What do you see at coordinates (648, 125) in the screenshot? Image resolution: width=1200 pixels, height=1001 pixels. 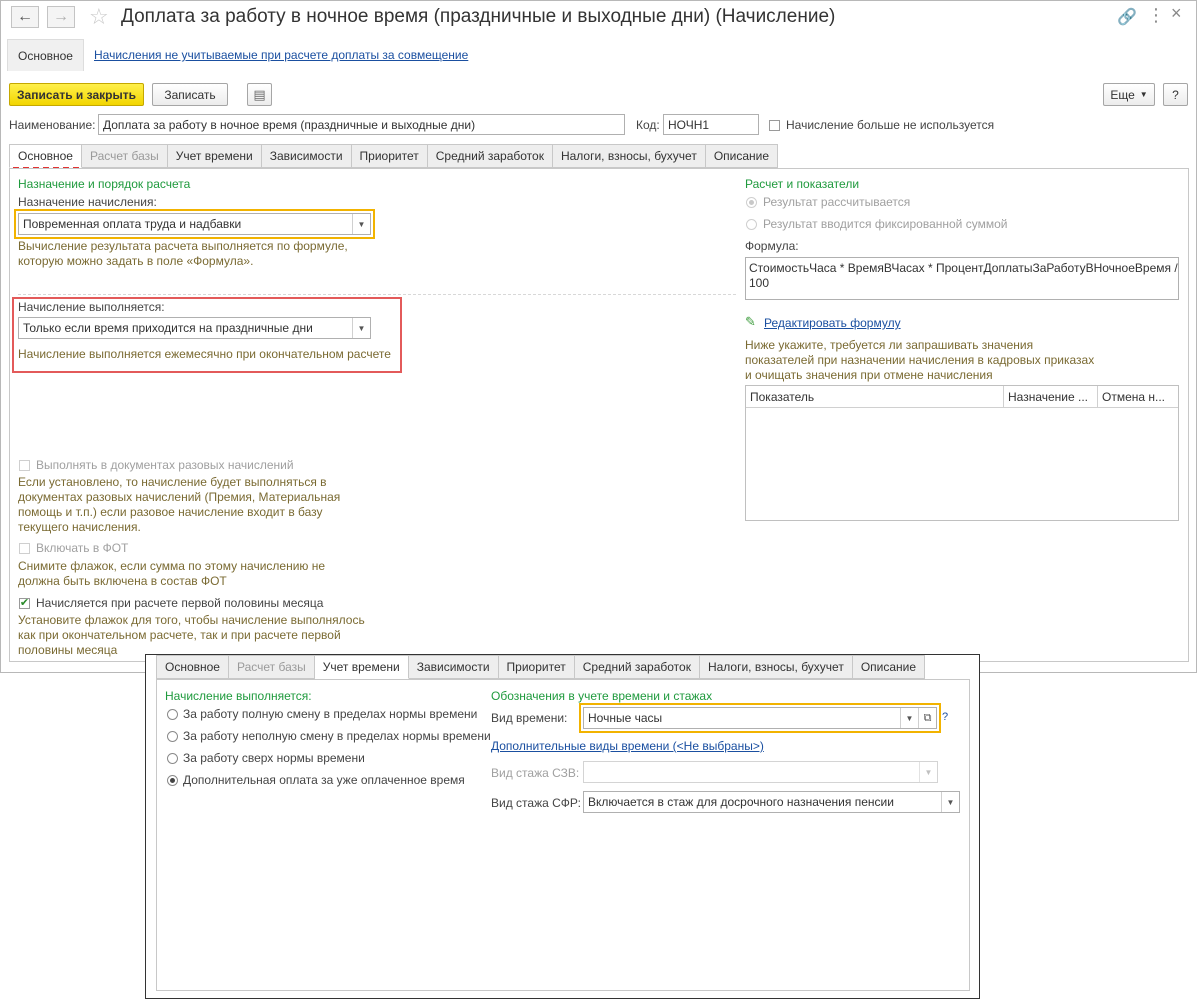 I see `code-label: Код:` at bounding box center [648, 125].